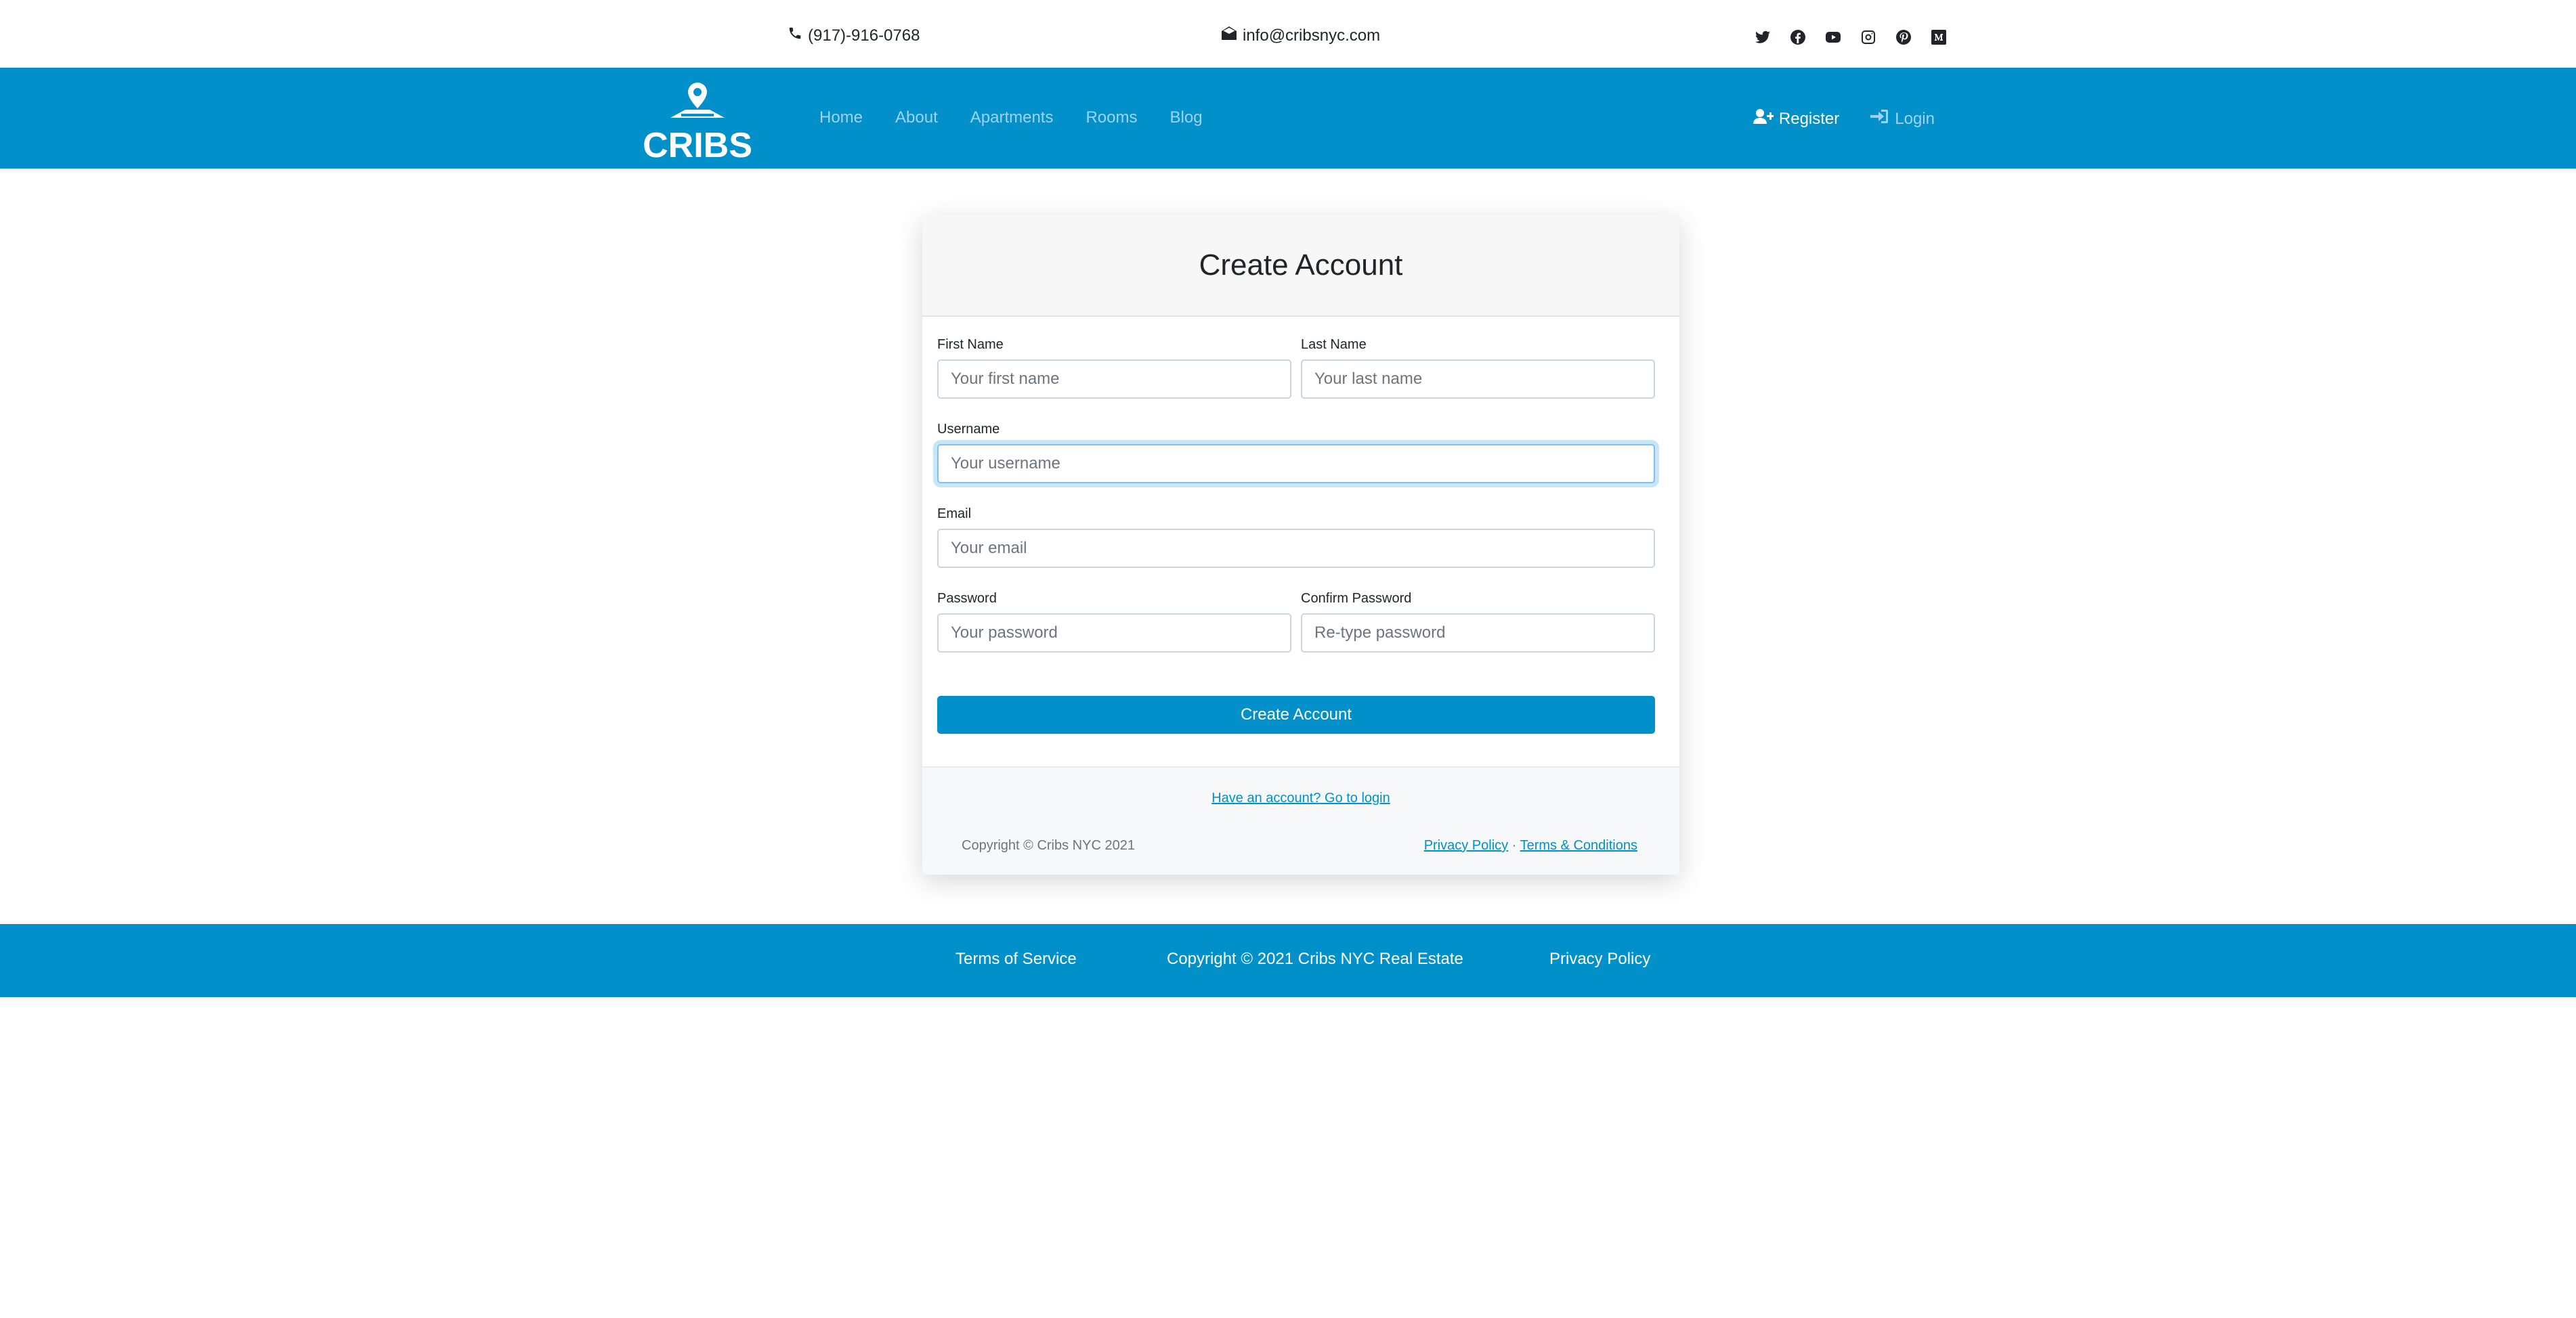 This screenshot has width=2576, height=1318. I want to click on card-copyright: Copyright © Cribs NYC 2021, so click(1048, 845).